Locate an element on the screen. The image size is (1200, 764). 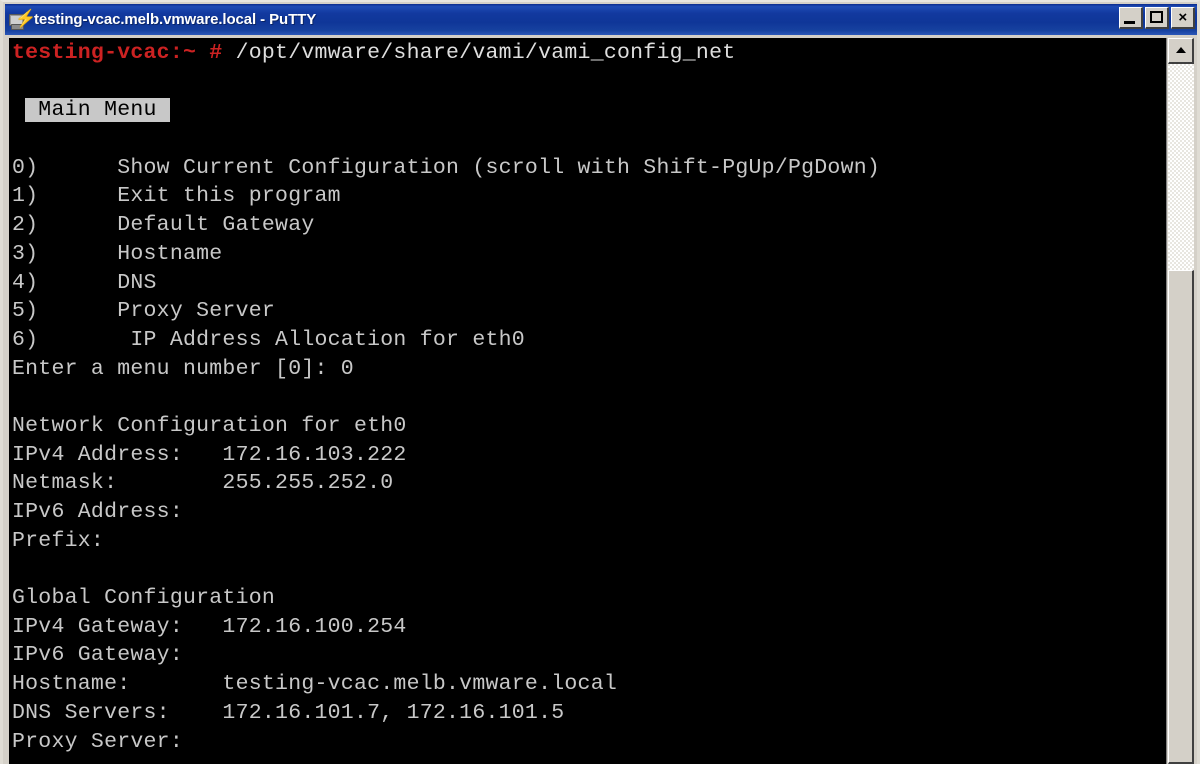
window-controls: × is located at coordinates (1157, 18).